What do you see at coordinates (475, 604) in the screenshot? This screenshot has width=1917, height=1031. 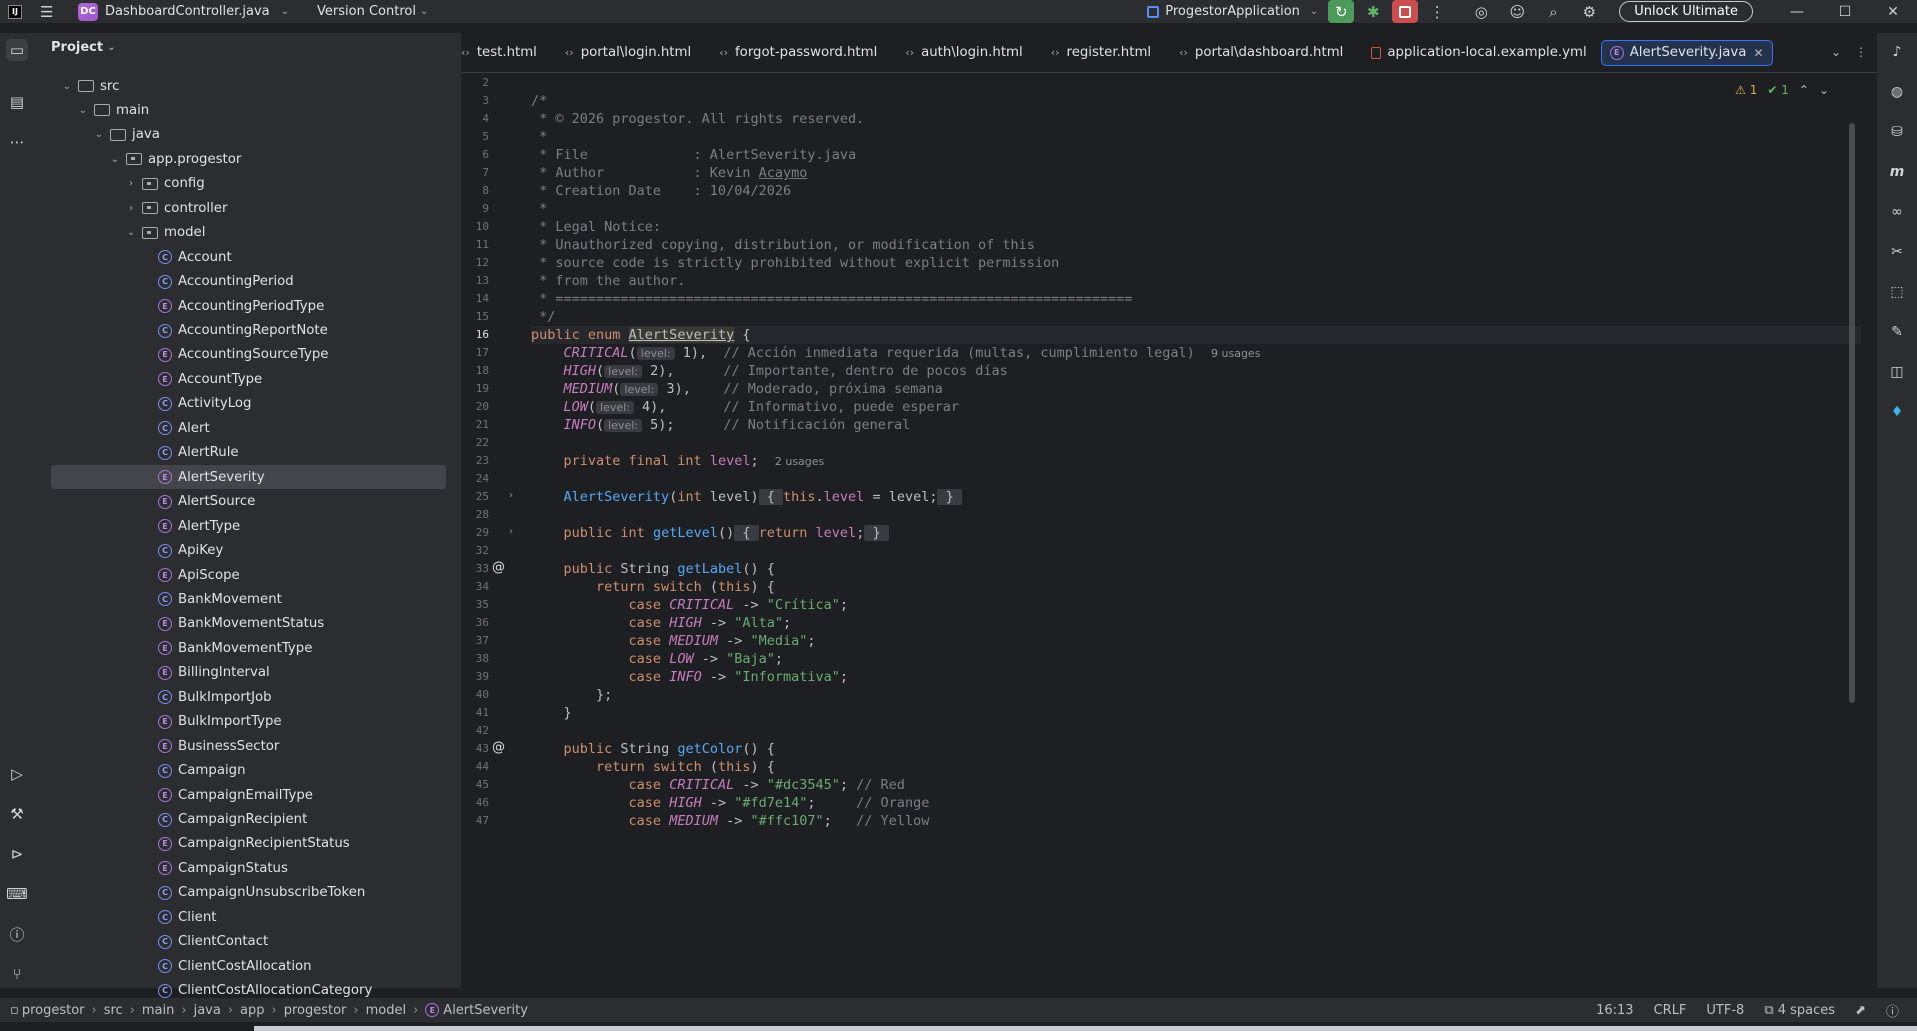 I see `line-number: 35` at bounding box center [475, 604].